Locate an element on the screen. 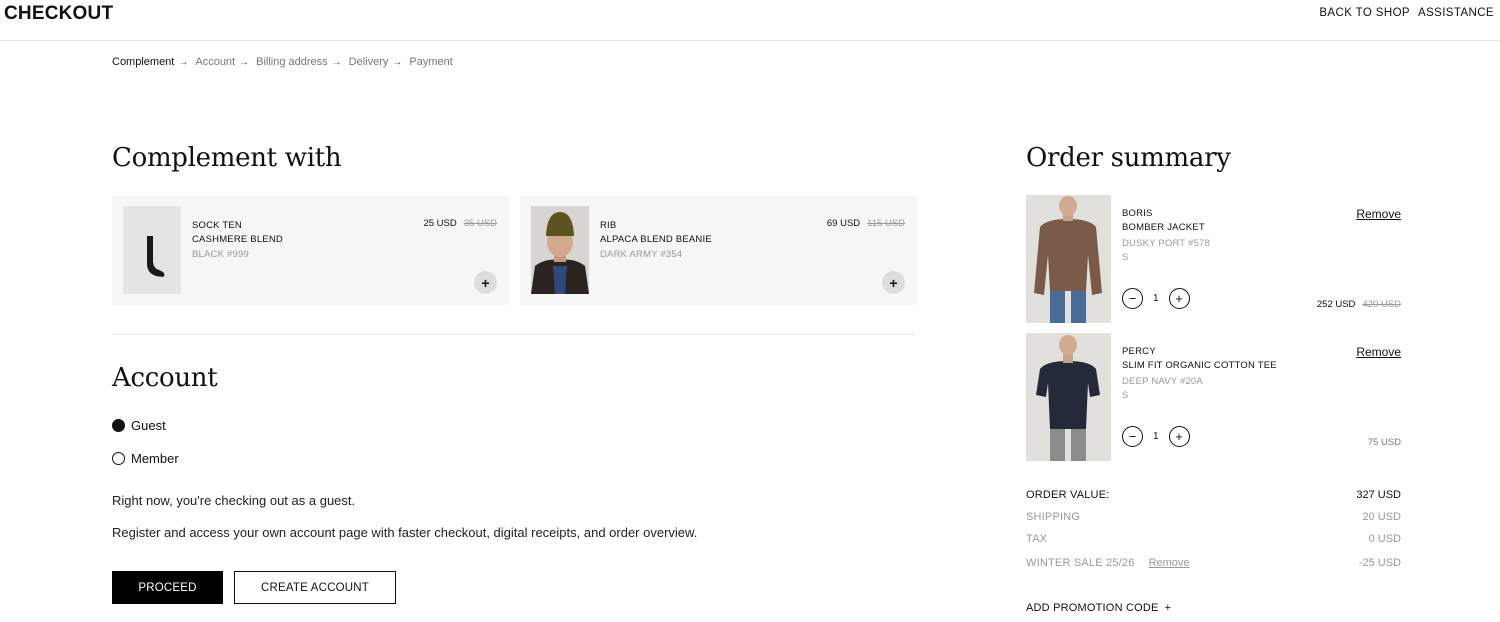  order-value-label: ORDER VALUE: is located at coordinates (1068, 495).